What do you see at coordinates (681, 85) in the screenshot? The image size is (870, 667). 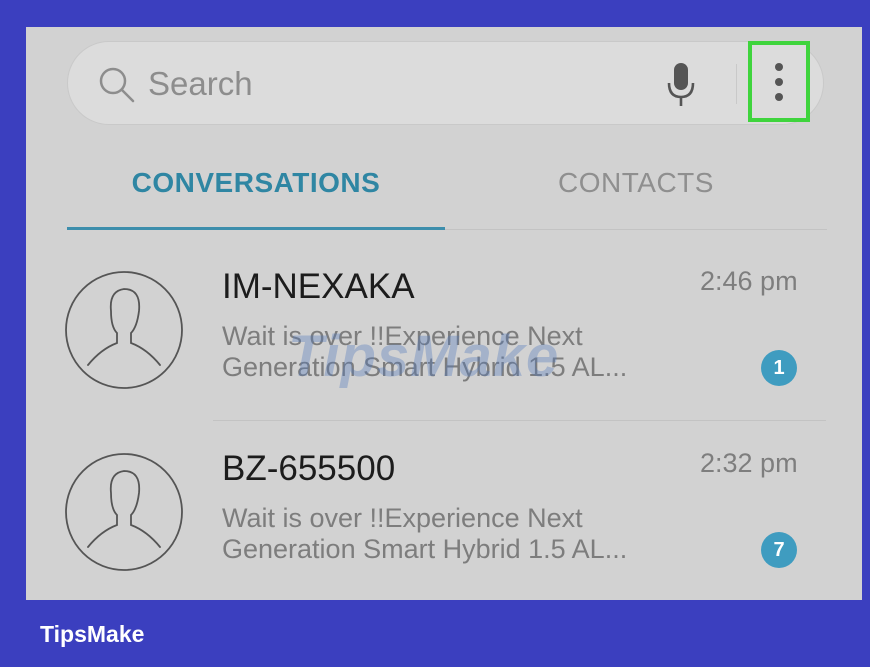 I see `mic-icon` at bounding box center [681, 85].